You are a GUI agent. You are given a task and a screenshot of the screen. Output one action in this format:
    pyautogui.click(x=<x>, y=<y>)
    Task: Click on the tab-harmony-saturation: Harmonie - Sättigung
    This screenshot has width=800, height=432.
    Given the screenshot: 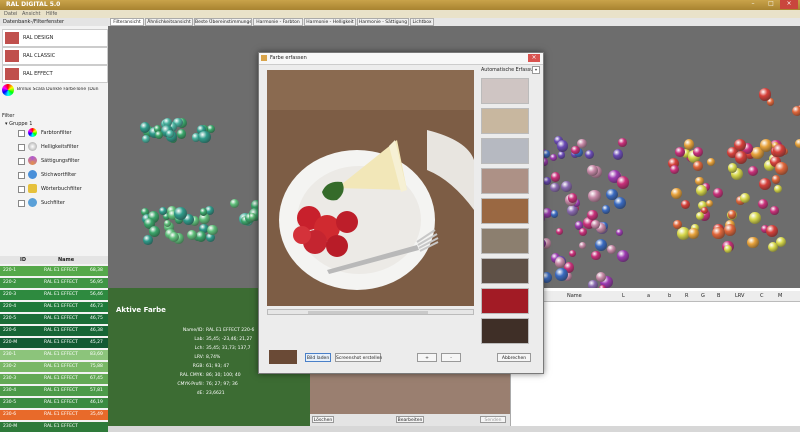 What is the action you would take?
    pyautogui.click(x=383, y=22)
    